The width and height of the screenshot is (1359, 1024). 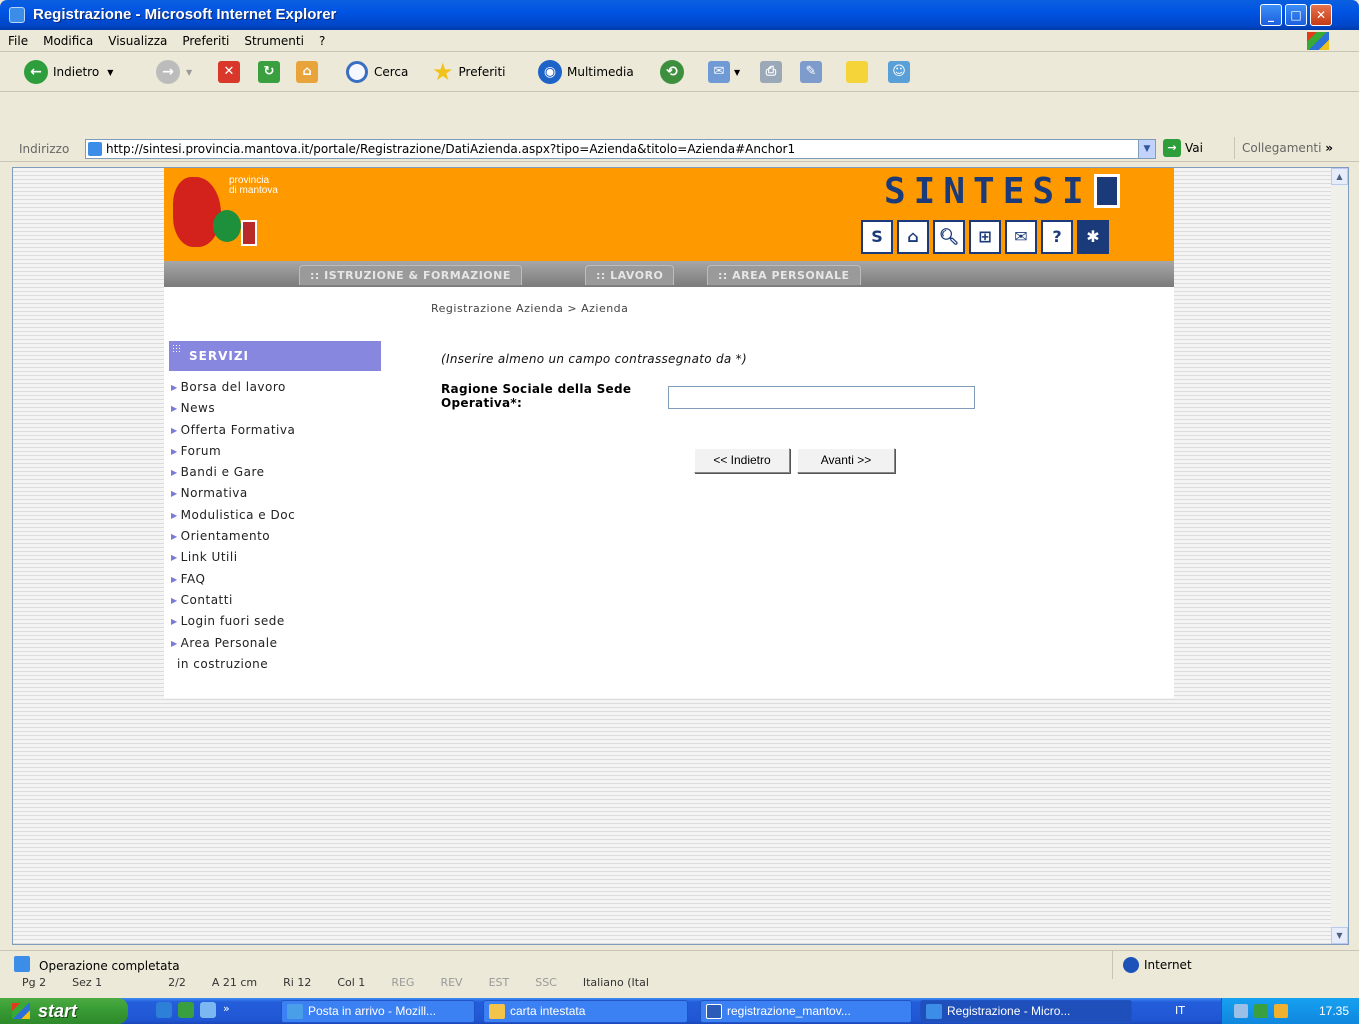 I want to click on word-page: Pg 2, so click(x=34, y=983).